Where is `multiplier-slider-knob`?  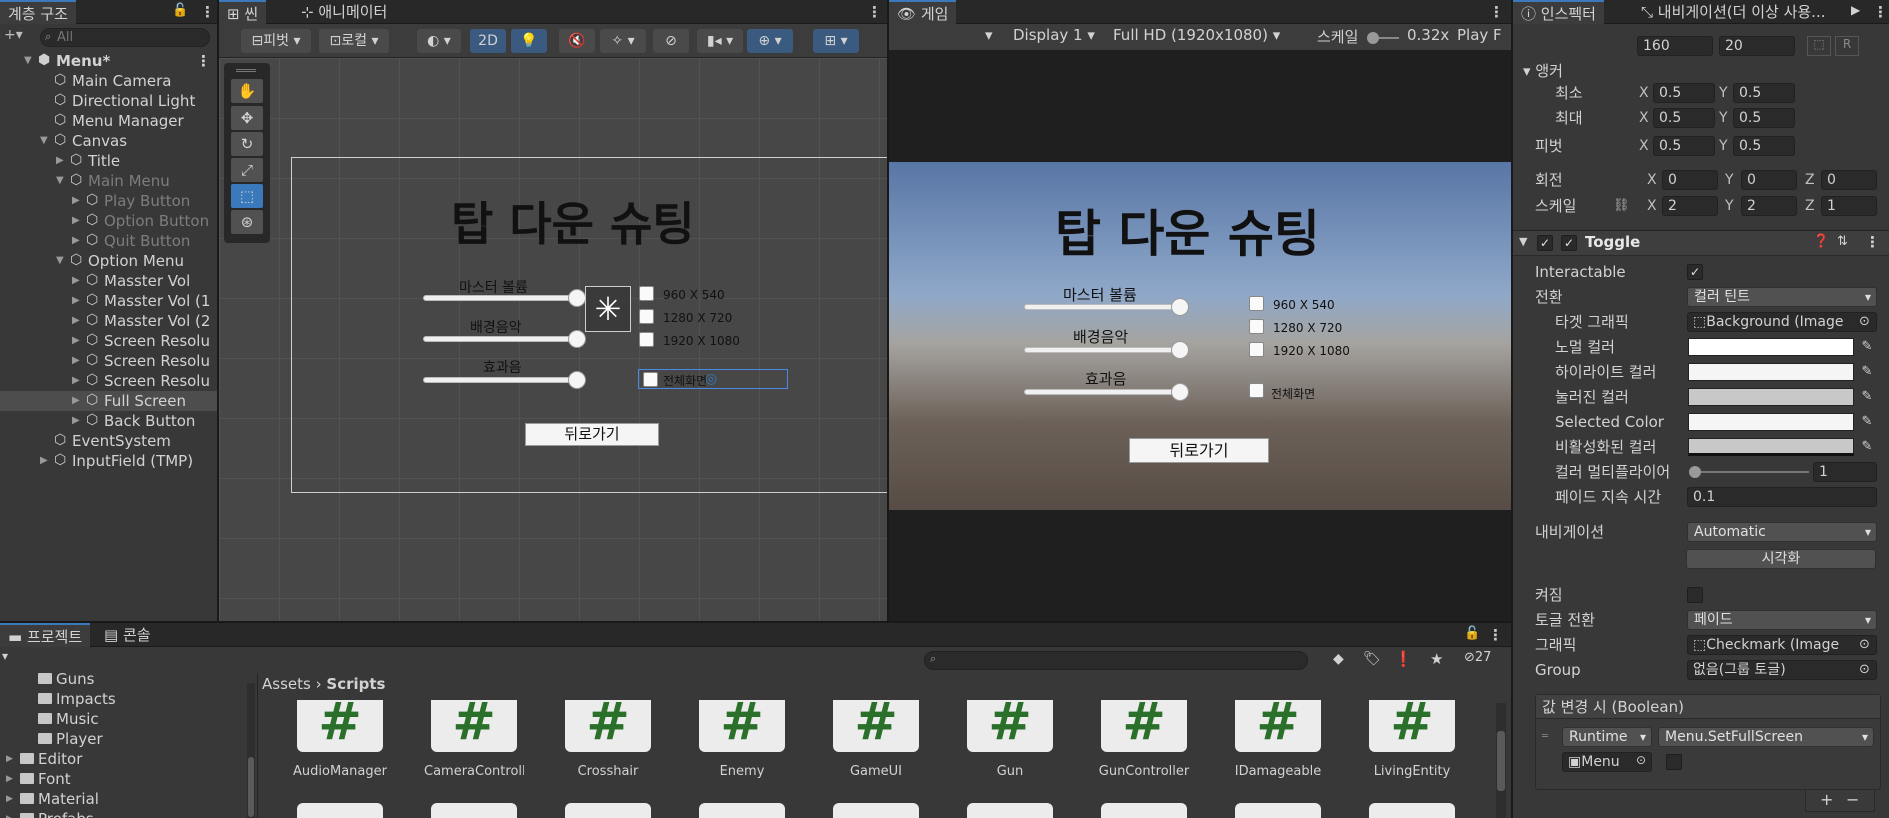
multiplier-slider-knob is located at coordinates (1695, 472).